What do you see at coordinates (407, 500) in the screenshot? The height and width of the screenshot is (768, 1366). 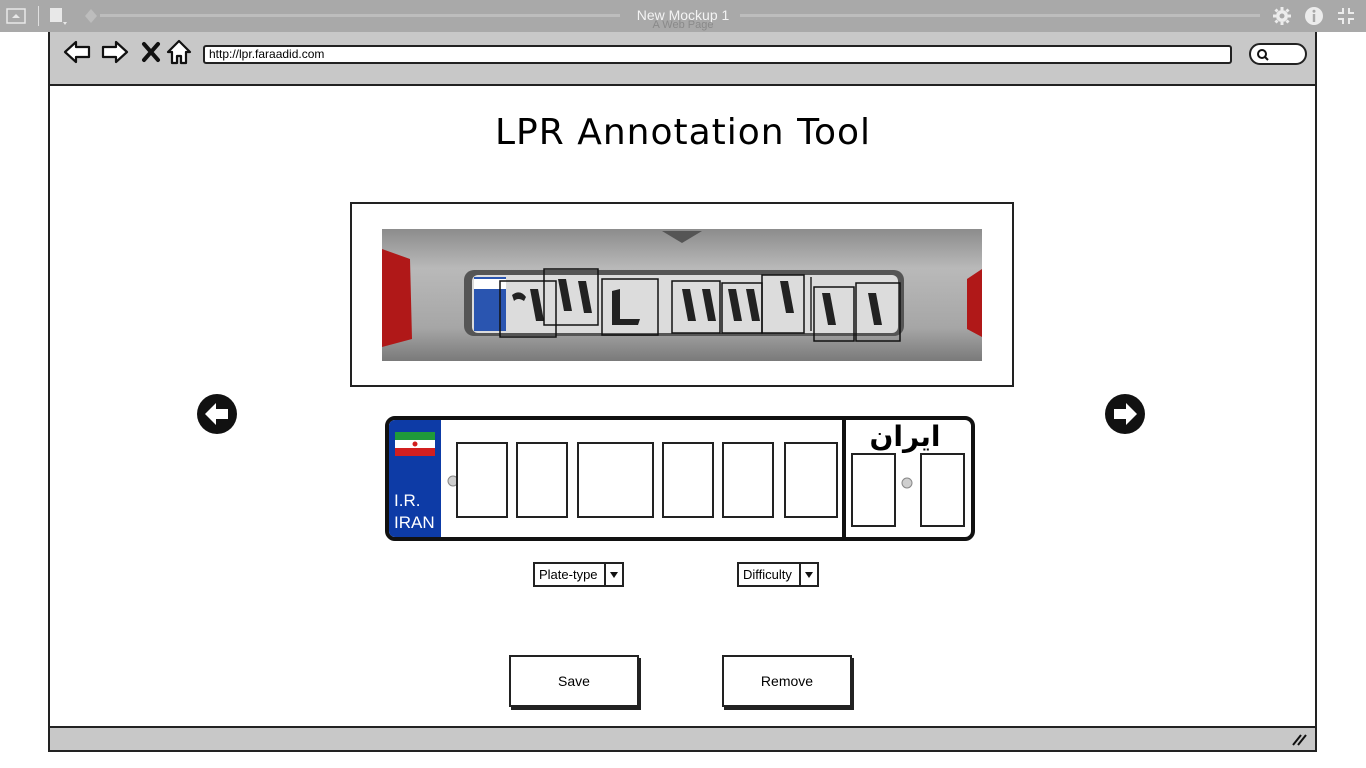 I see `plate-country-code-line1: I.R.` at bounding box center [407, 500].